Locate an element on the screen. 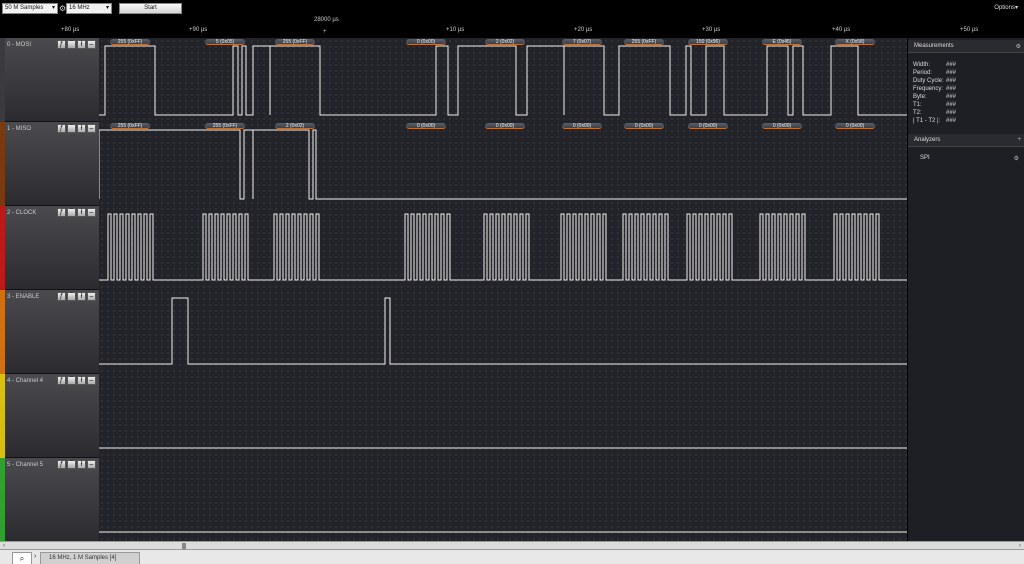 The height and width of the screenshot is (564, 1024). channel-label-panel: 0 - MOSI ƒ ‾ ł – is located at coordinates (49, 80).